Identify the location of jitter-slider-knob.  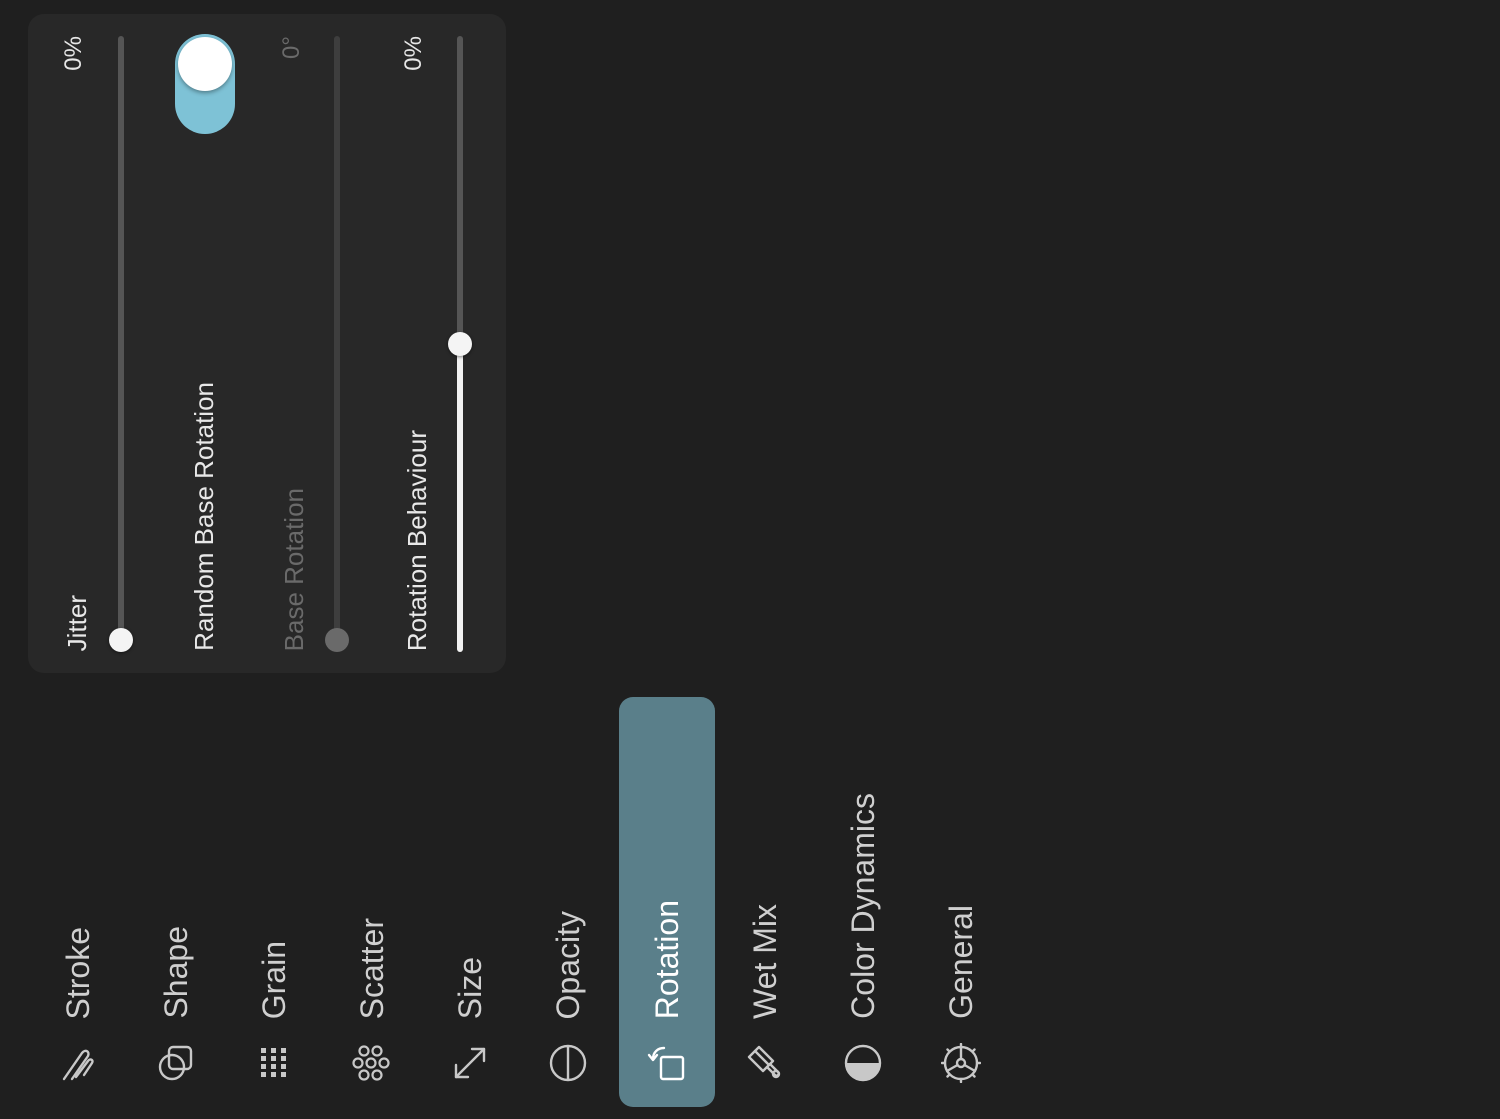
(121, 640).